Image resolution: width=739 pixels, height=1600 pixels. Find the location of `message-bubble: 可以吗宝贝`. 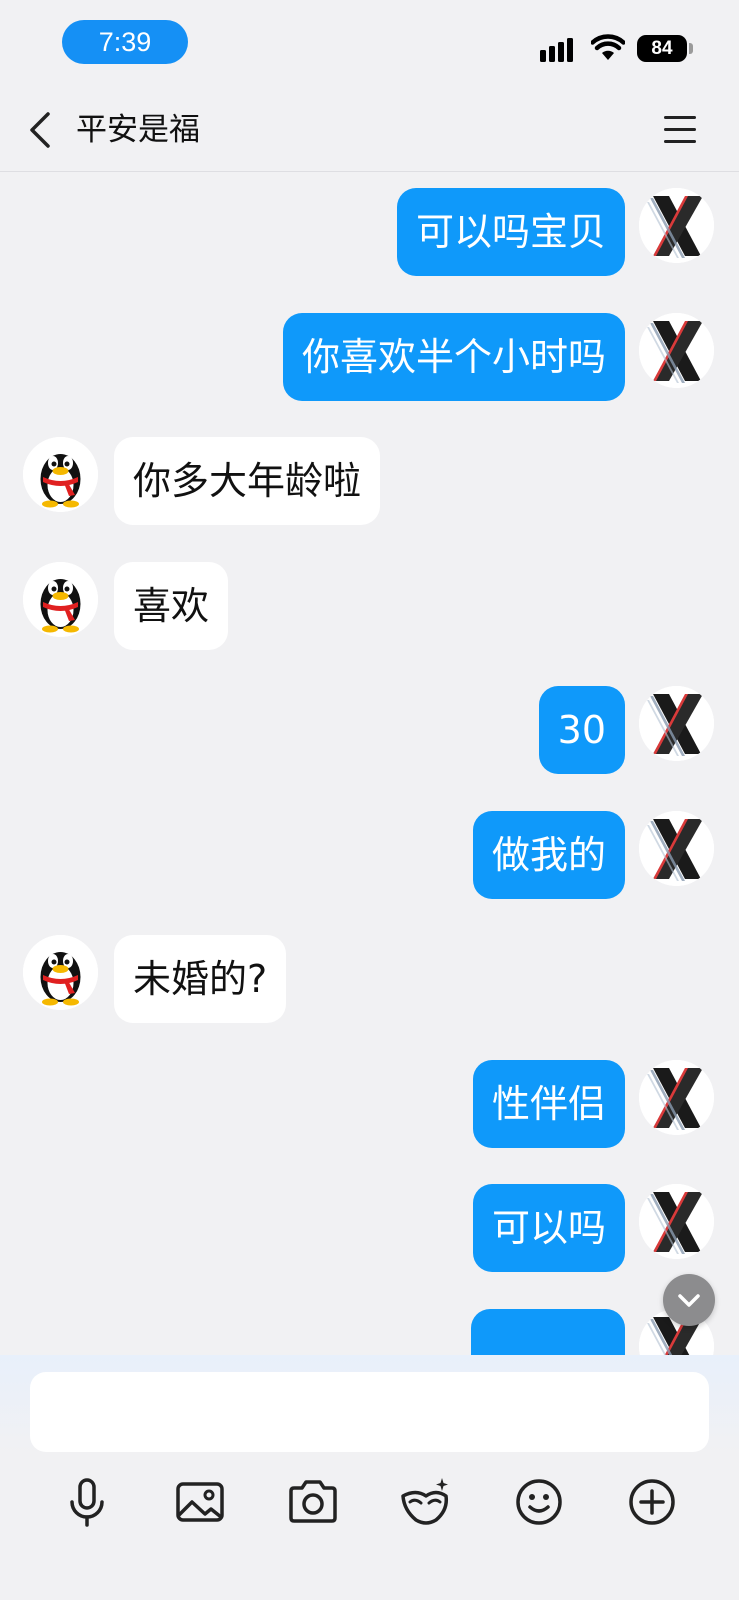

message-bubble: 可以吗宝贝 is located at coordinates (510, 232).